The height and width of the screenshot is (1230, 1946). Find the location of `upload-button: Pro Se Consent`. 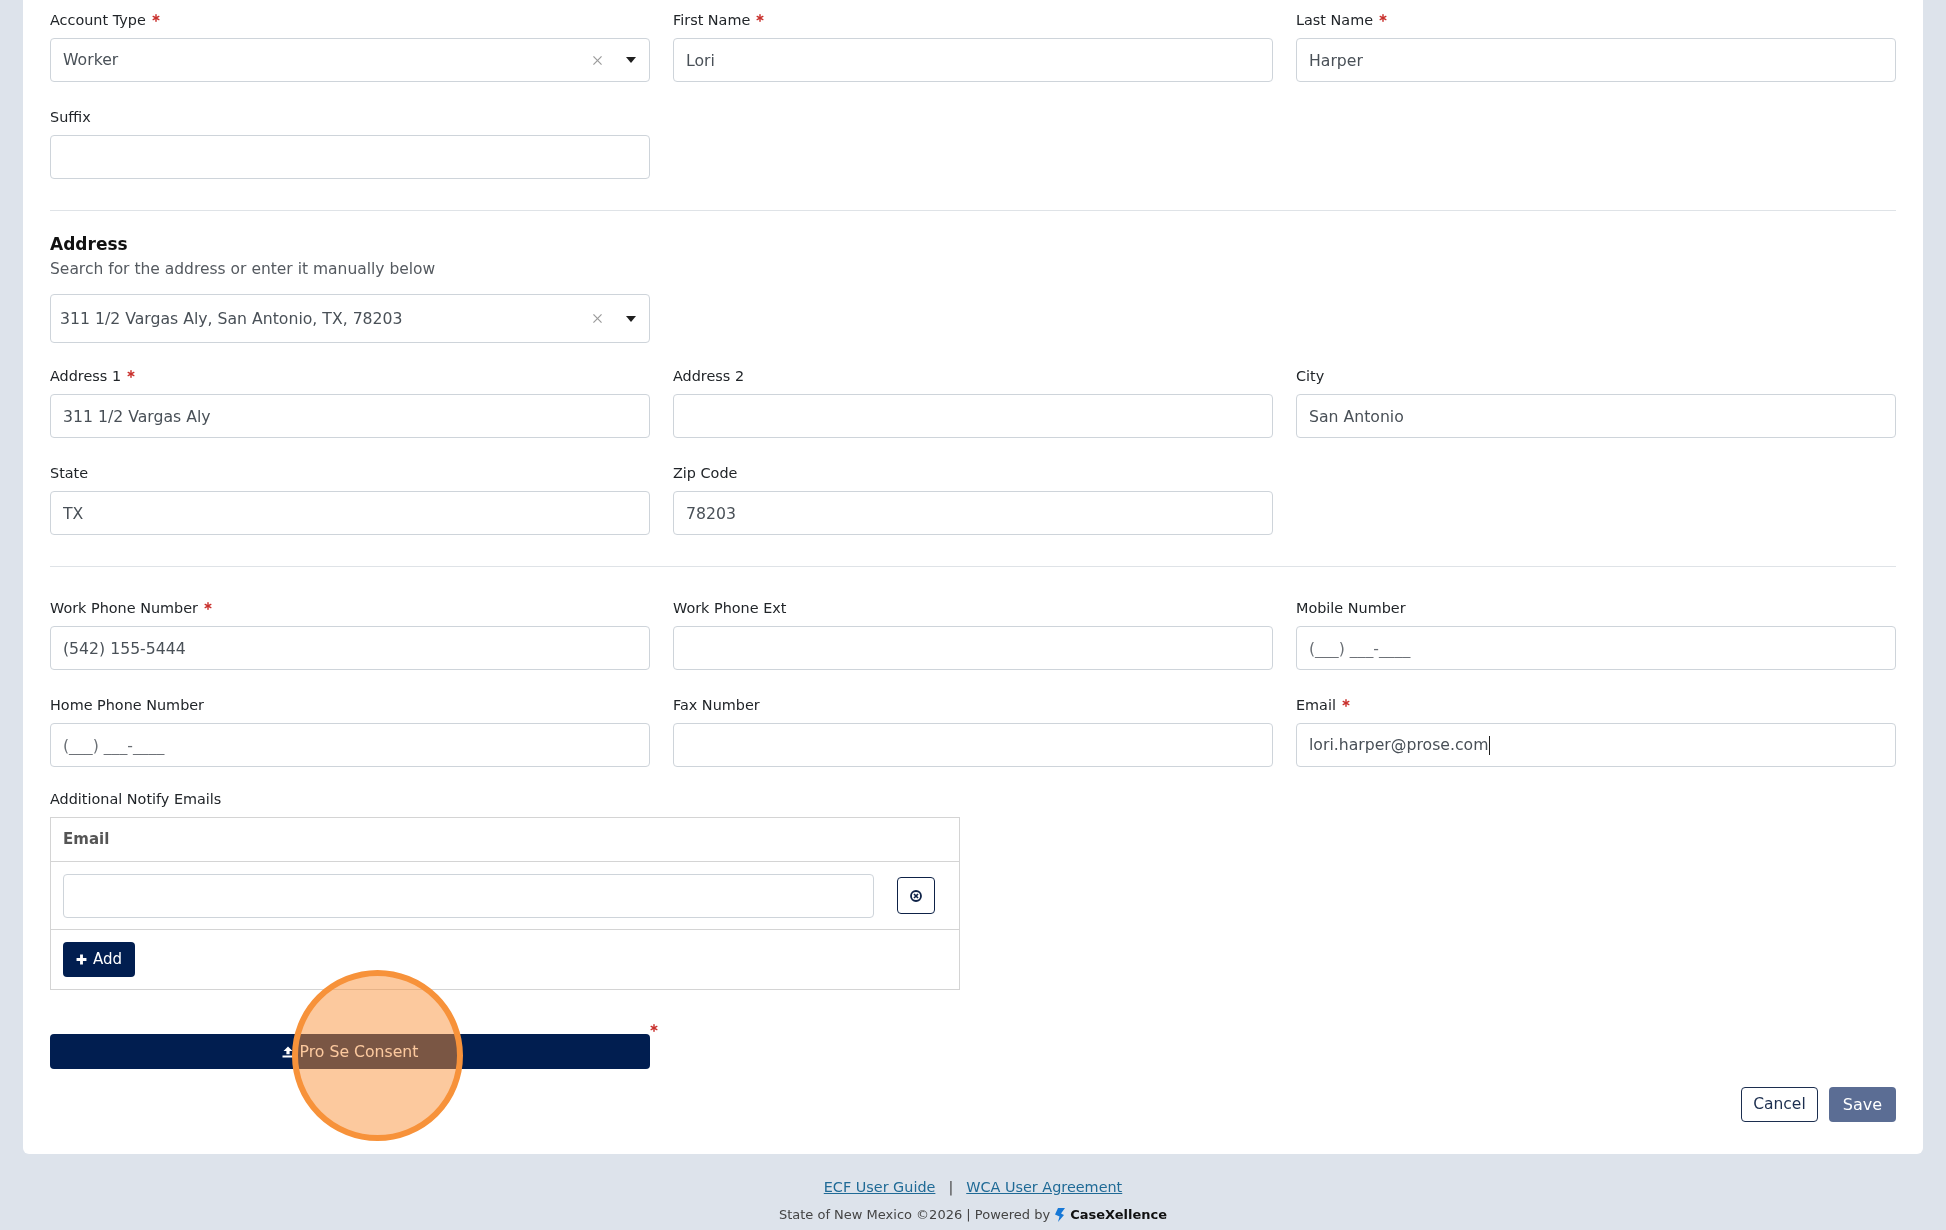

upload-button: Pro Se Consent is located at coordinates (350, 1051).